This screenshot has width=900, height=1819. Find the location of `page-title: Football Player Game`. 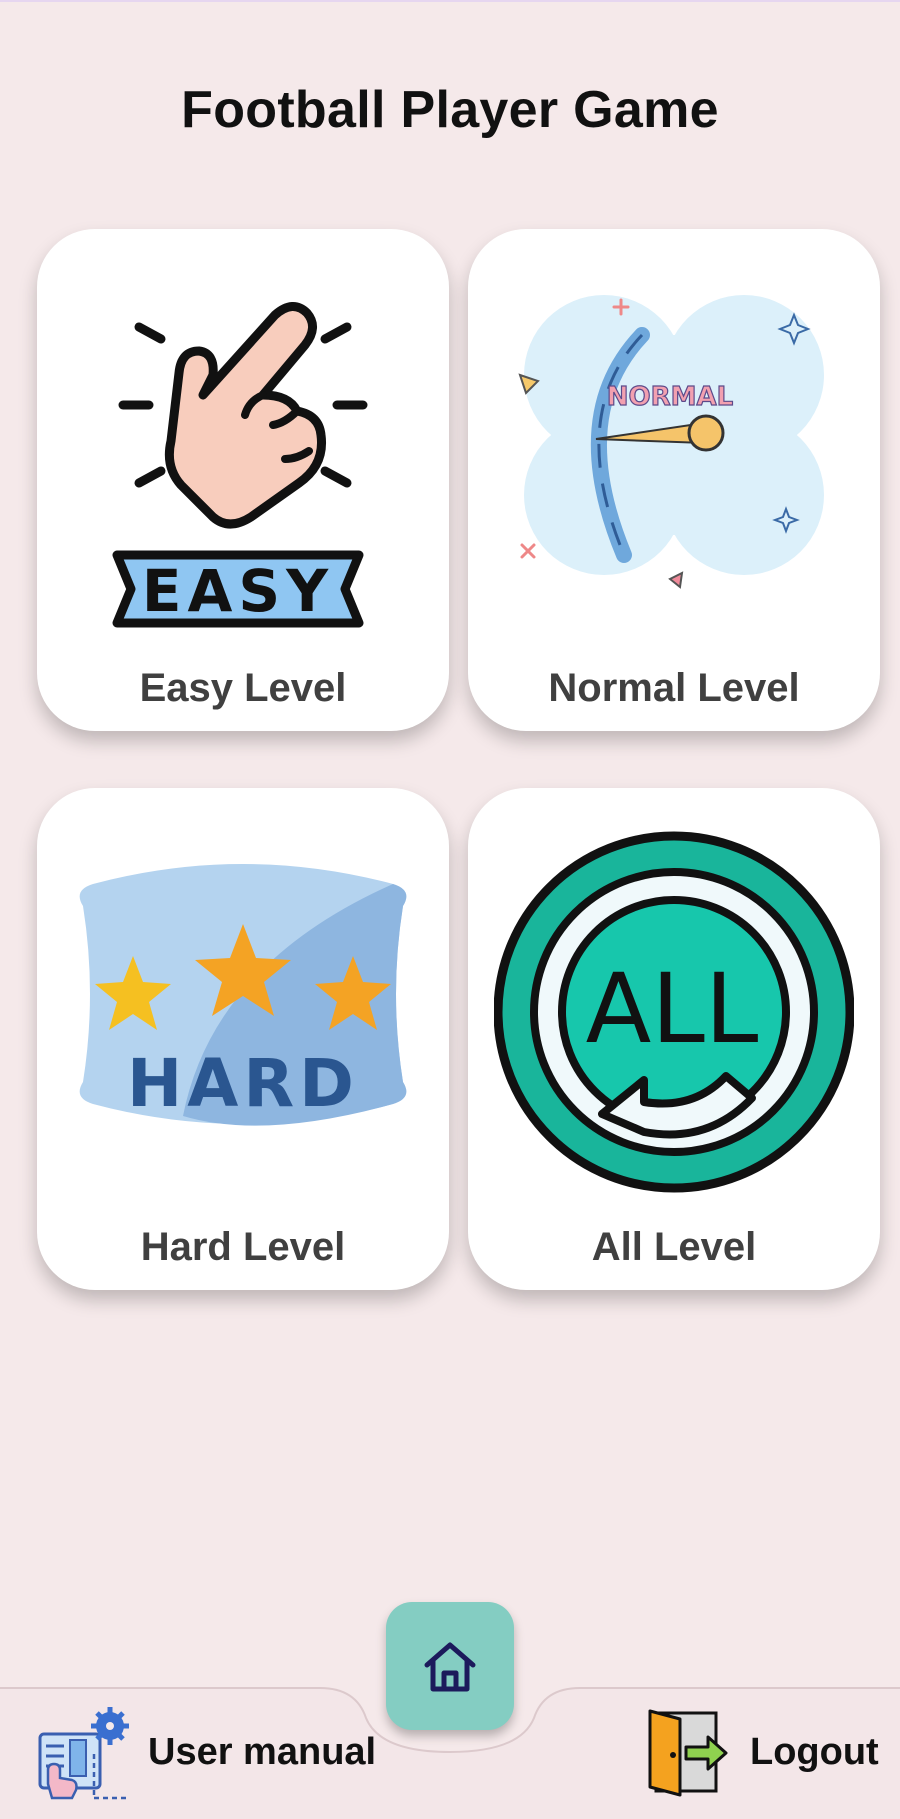

page-title: Football Player Game is located at coordinates (450, 110).